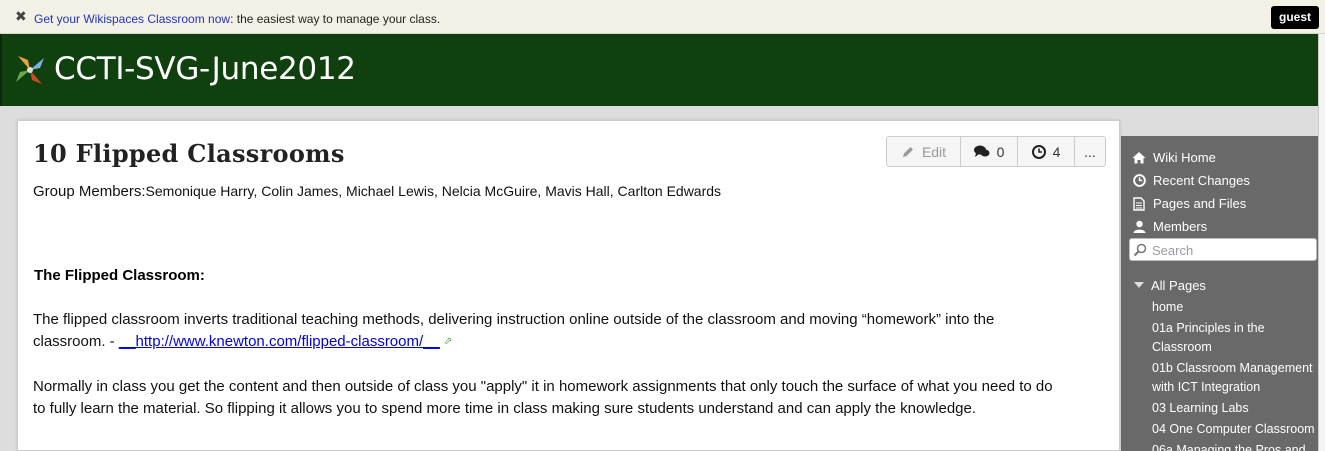 This screenshot has height=451, width=1325. Describe the element at coordinates (1000, 151) in the screenshot. I see `comments-count: 0` at that location.